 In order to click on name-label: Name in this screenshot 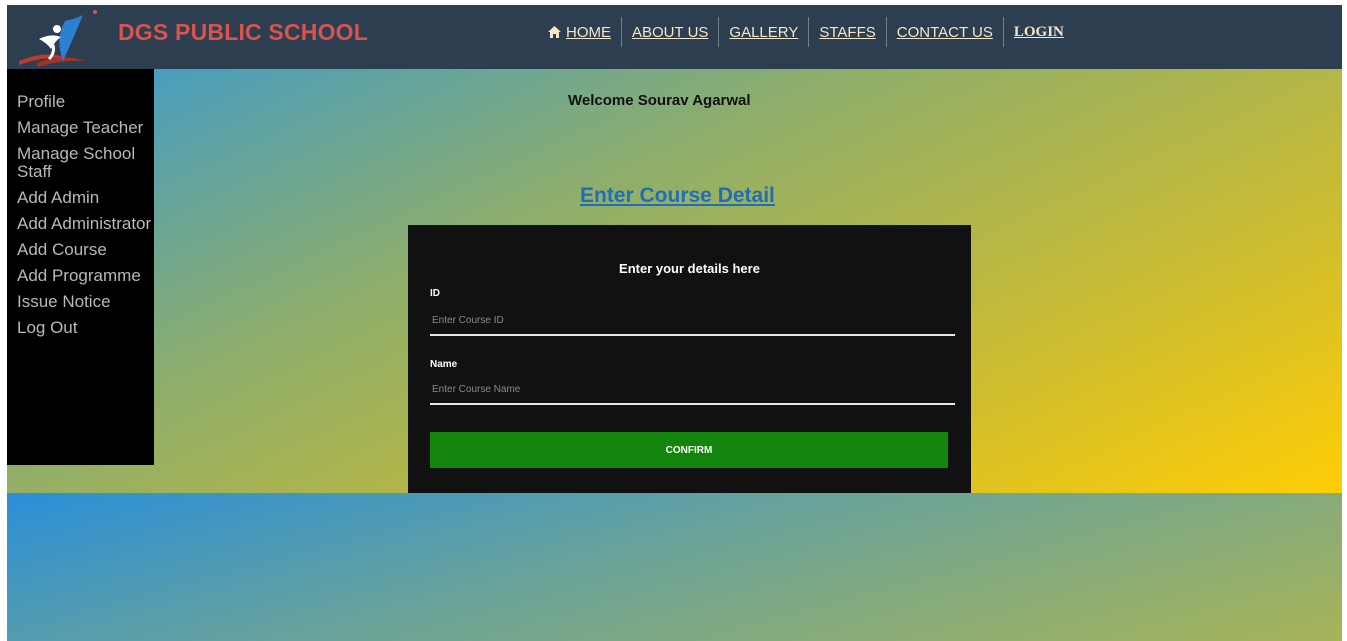, I will do `click(444, 364)`.